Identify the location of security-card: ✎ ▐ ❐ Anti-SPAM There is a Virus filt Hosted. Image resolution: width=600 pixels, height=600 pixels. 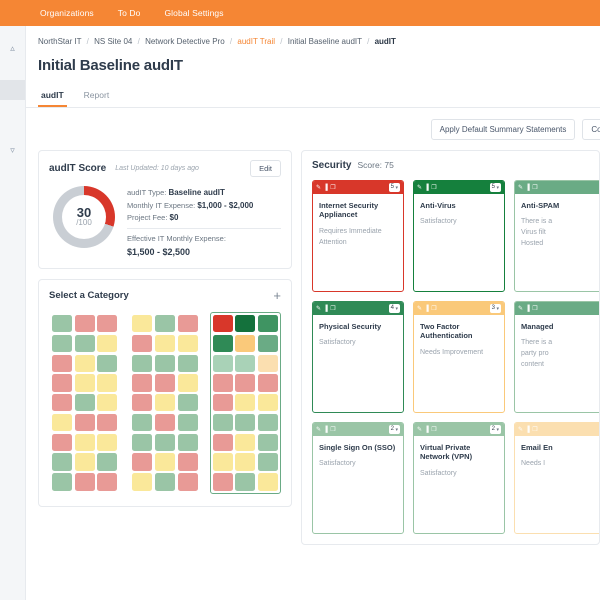
(556, 236).